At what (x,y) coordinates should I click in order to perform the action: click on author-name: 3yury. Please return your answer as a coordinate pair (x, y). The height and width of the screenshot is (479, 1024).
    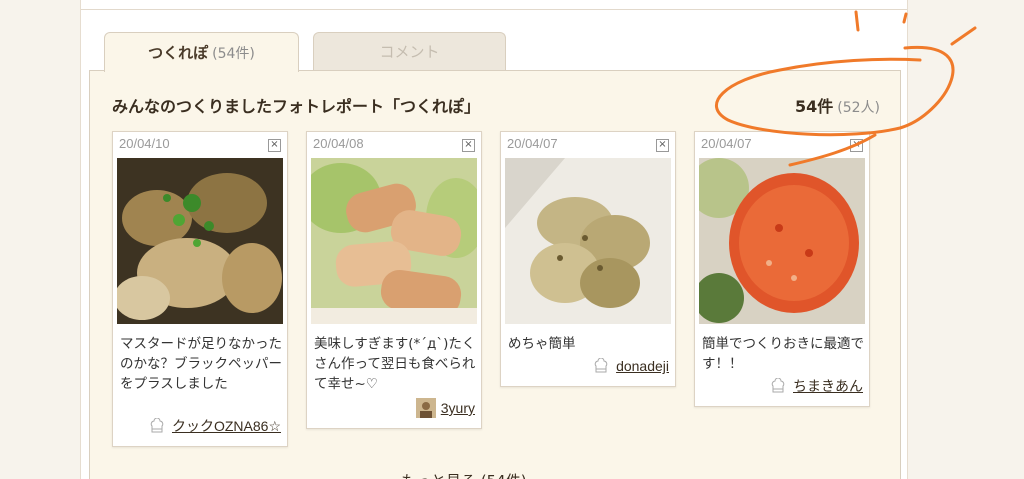
    Looking at the image, I should click on (458, 408).